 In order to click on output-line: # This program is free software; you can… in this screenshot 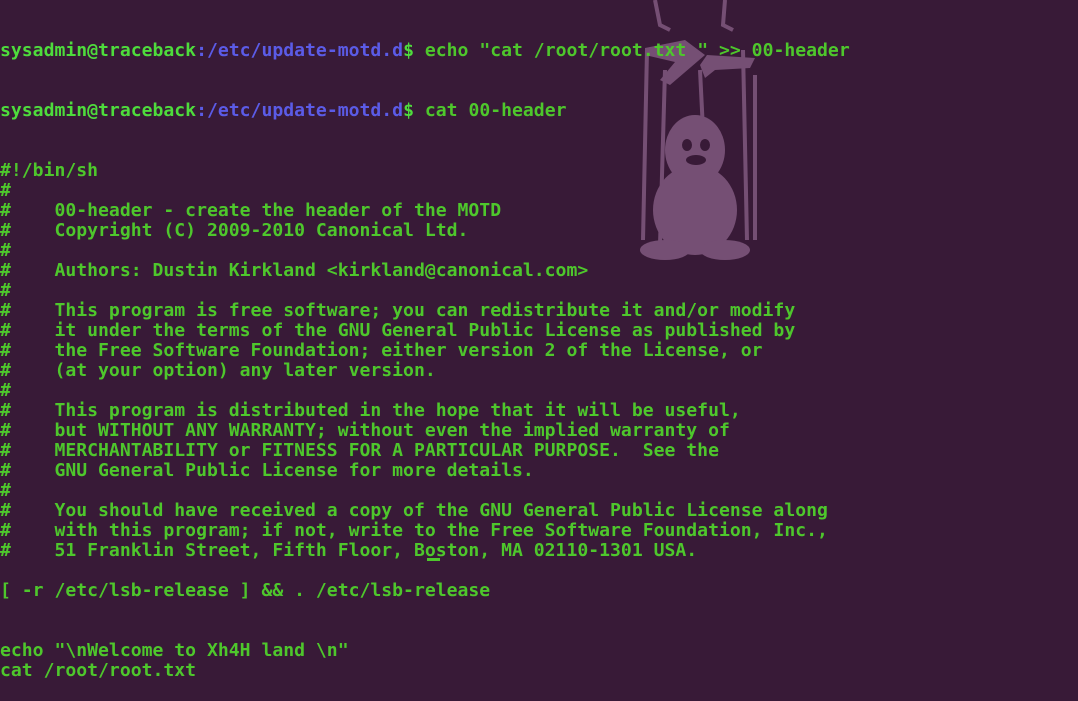, I will do `click(398, 310)`.